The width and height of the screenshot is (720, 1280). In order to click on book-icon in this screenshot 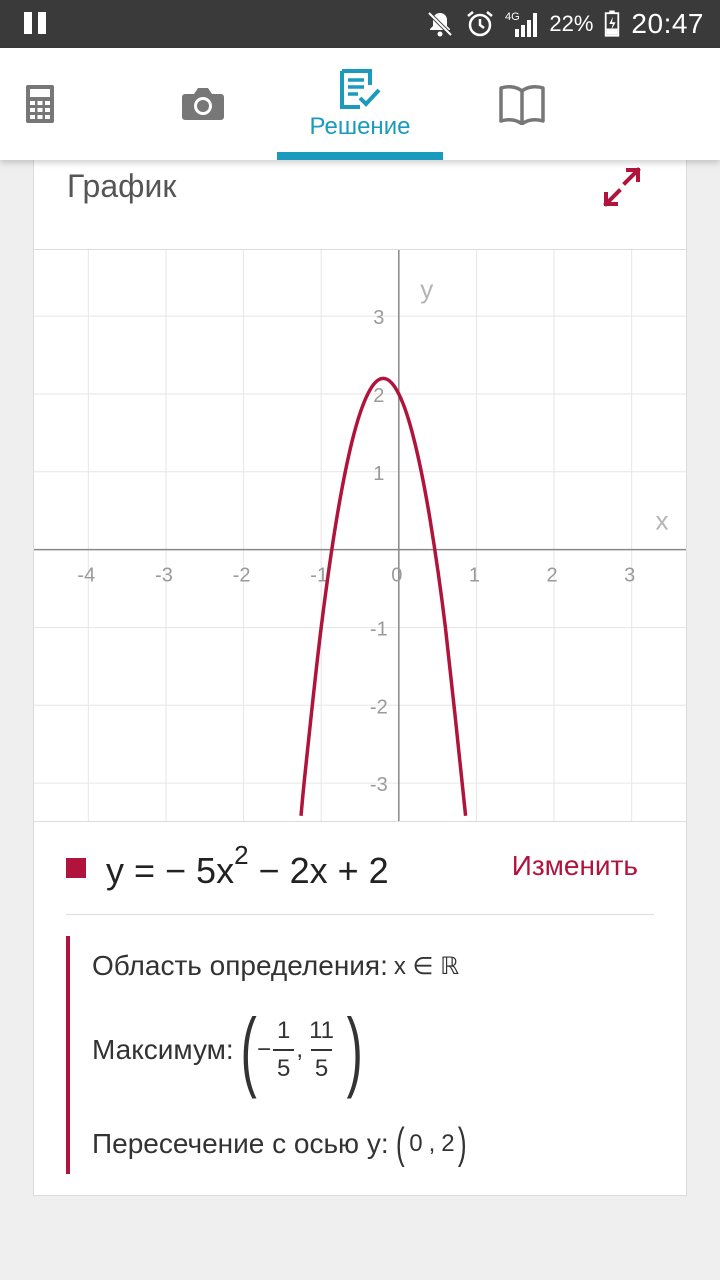, I will do `click(522, 105)`.